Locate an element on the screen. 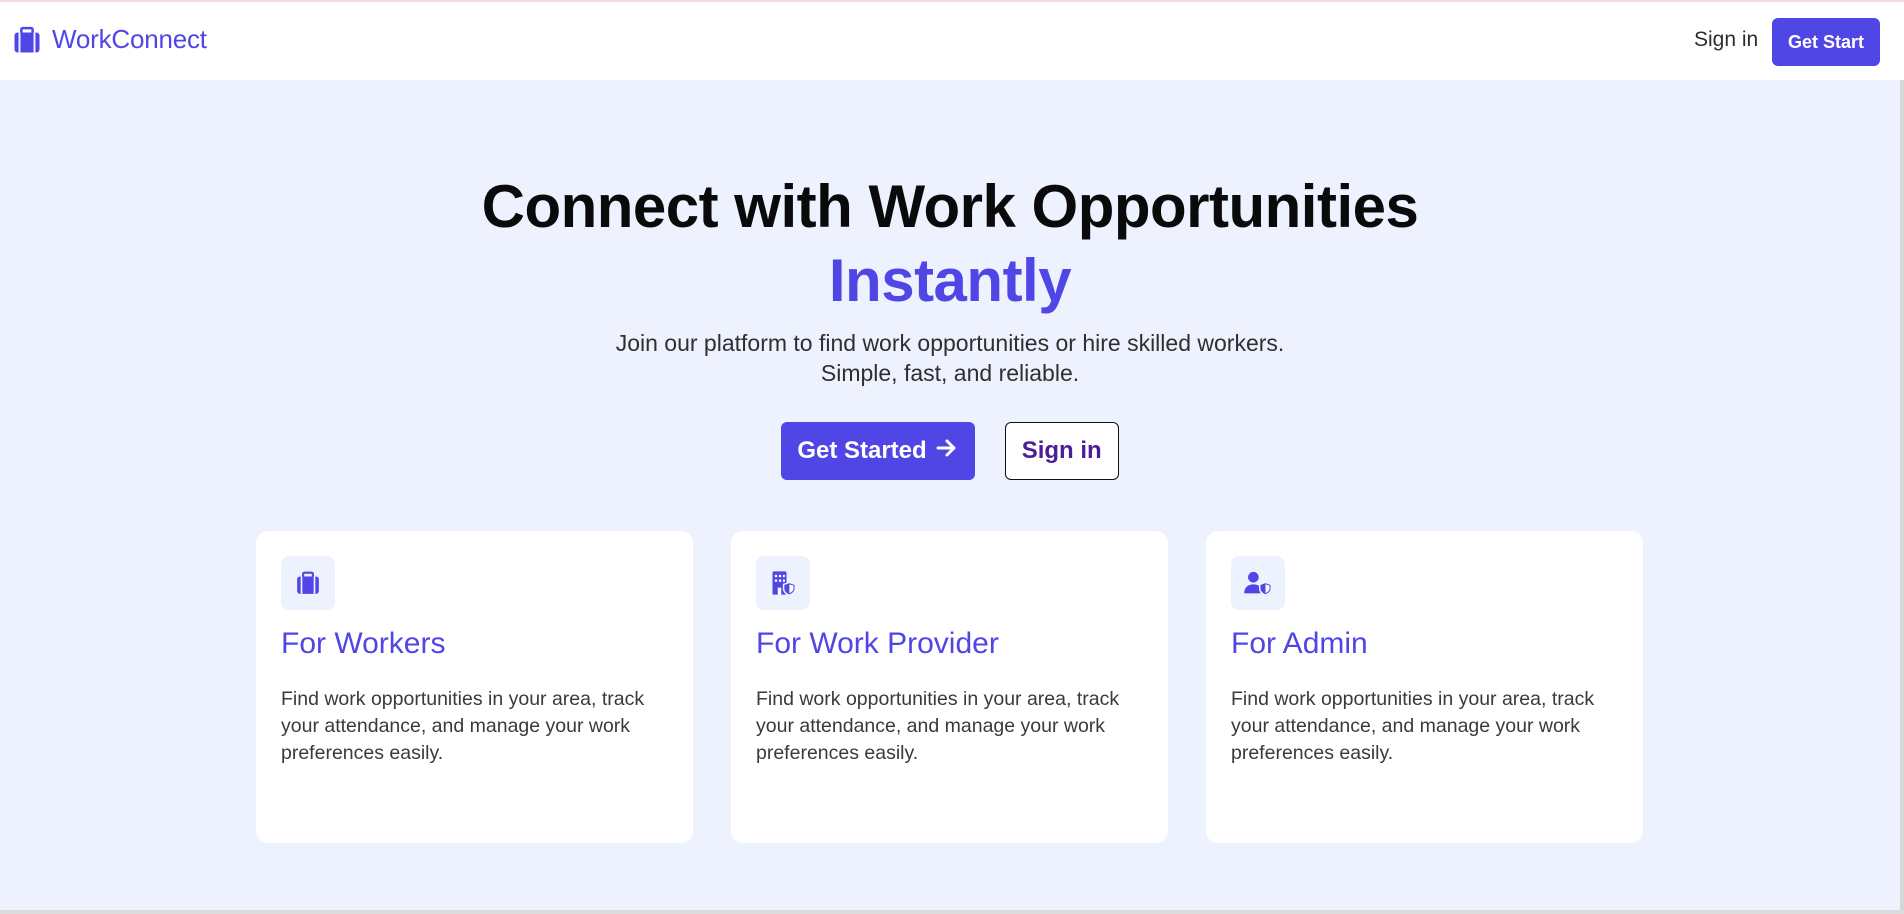 The image size is (1904, 914). hero-title-accent: Instantly is located at coordinates (950, 280).